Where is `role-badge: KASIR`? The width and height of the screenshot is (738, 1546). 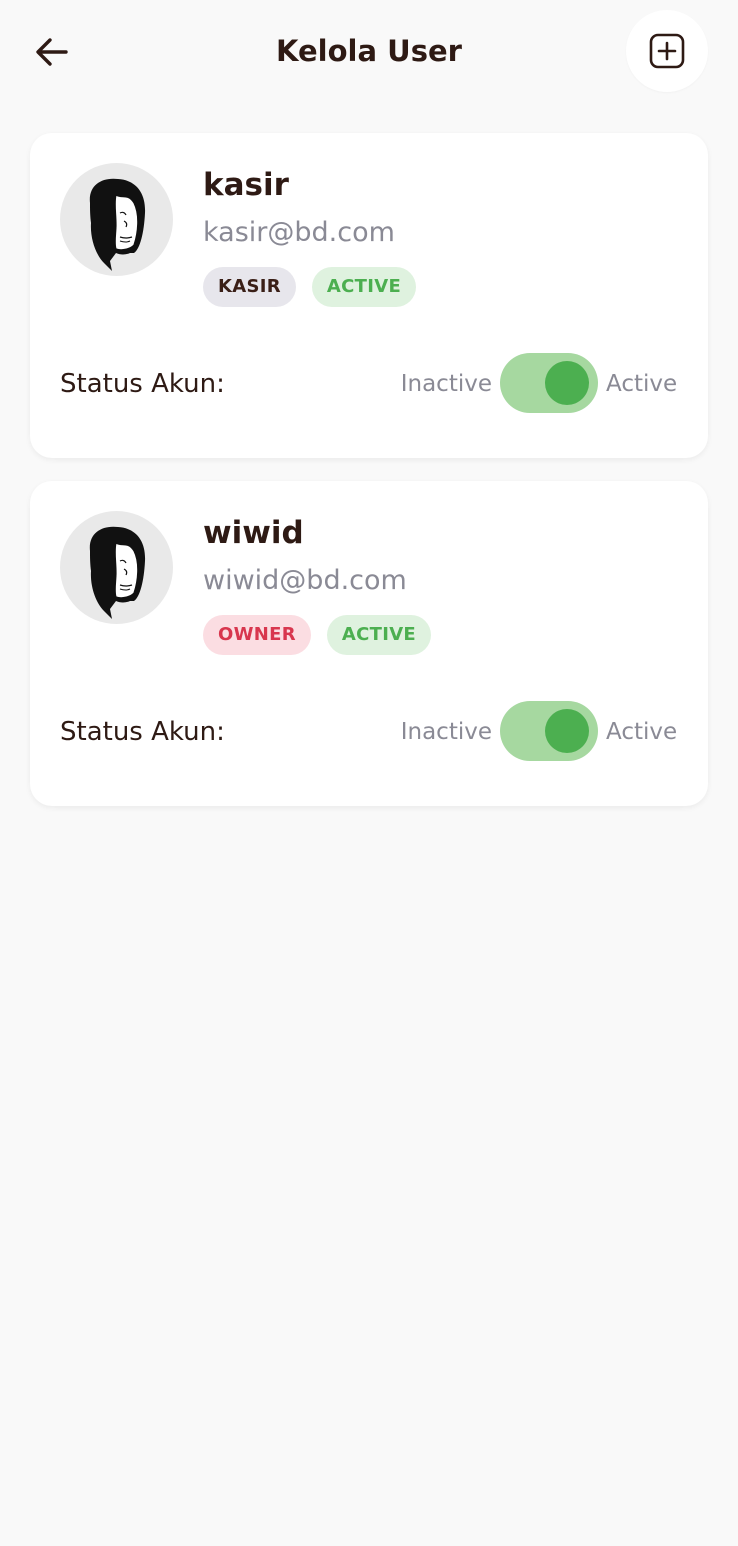
role-badge: KASIR is located at coordinates (249, 287).